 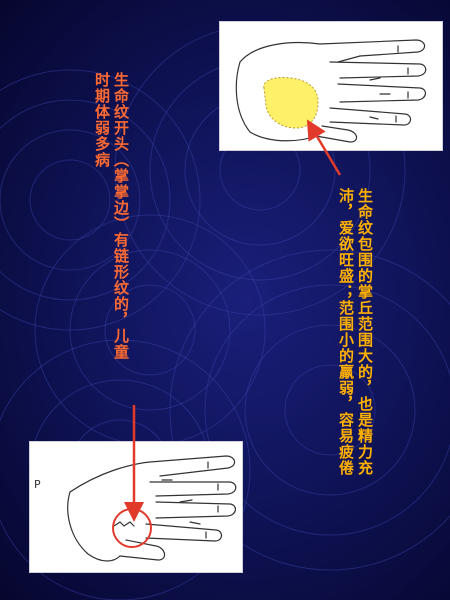 What do you see at coordinates (291, 103) in the screenshot?
I see `highlighted-mount-area` at bounding box center [291, 103].